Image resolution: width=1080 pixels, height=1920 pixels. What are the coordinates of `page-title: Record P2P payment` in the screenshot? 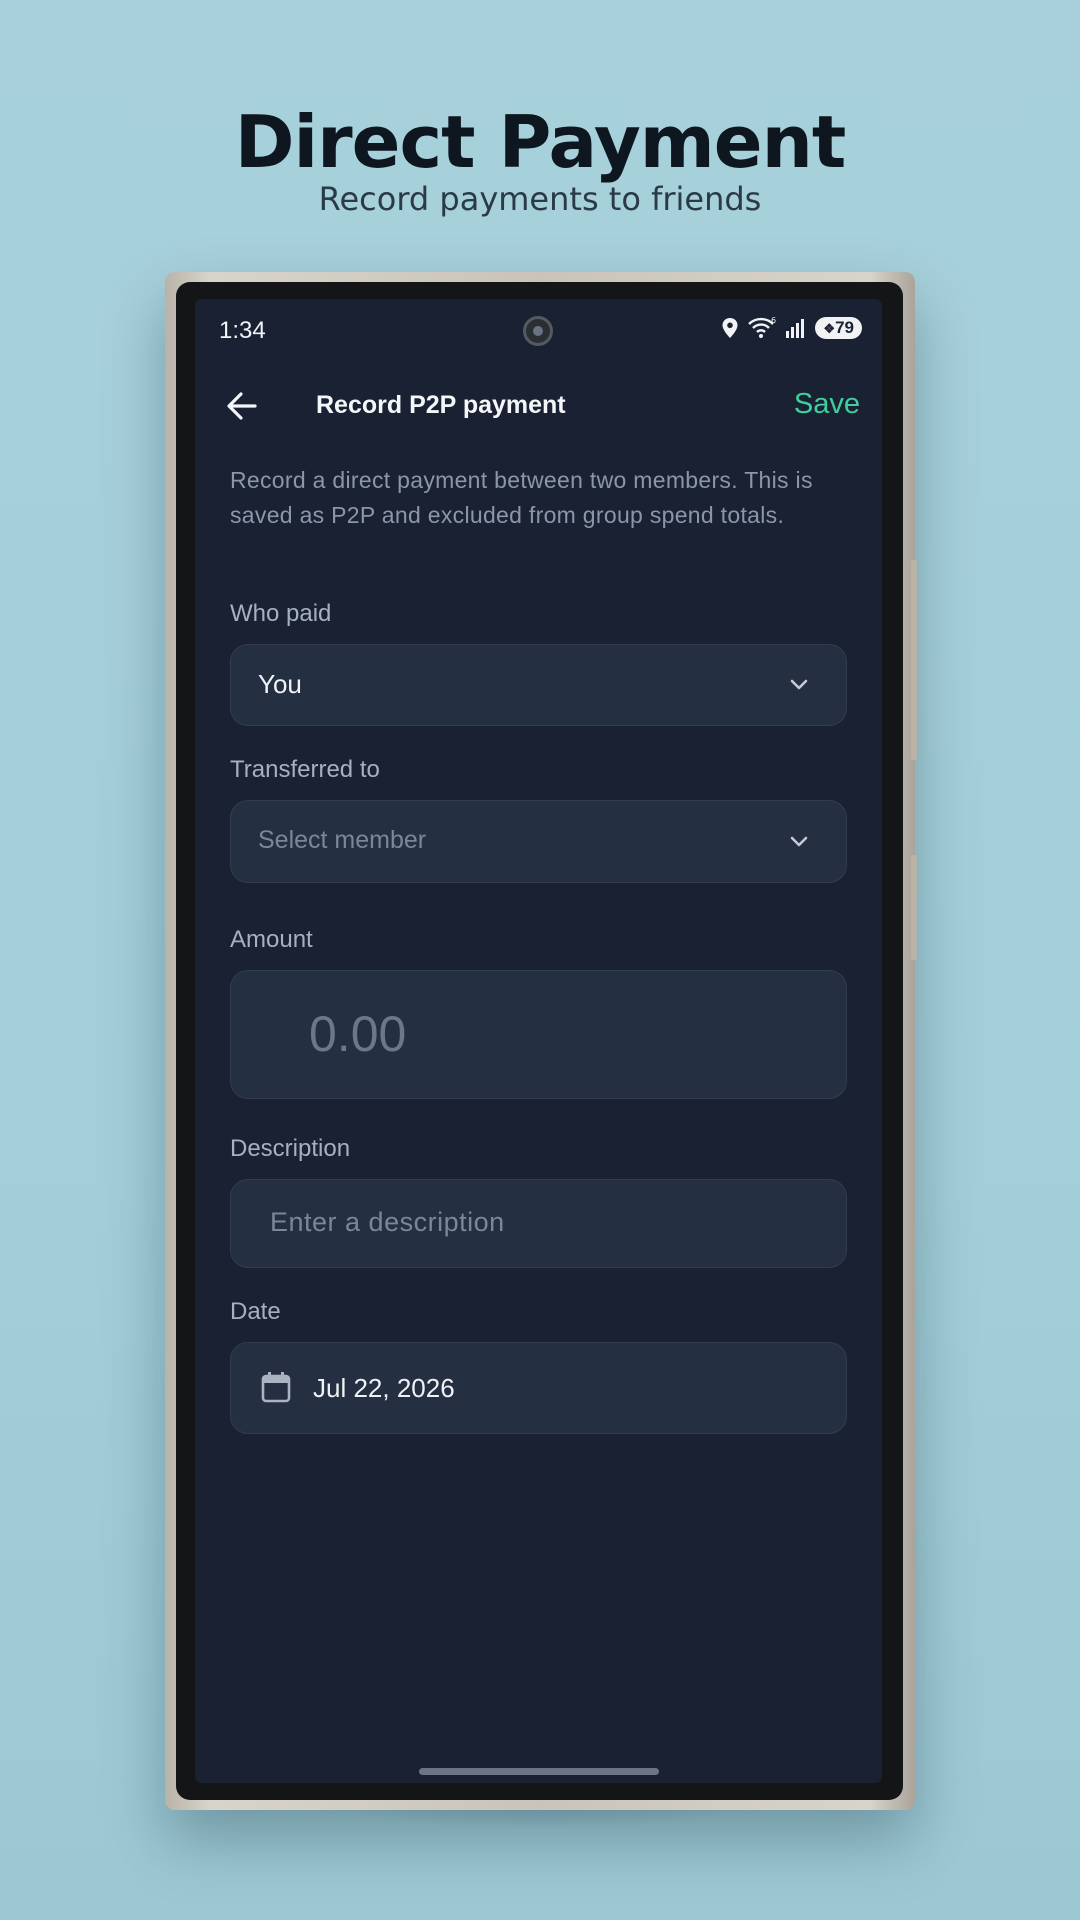 It's located at (441, 405).